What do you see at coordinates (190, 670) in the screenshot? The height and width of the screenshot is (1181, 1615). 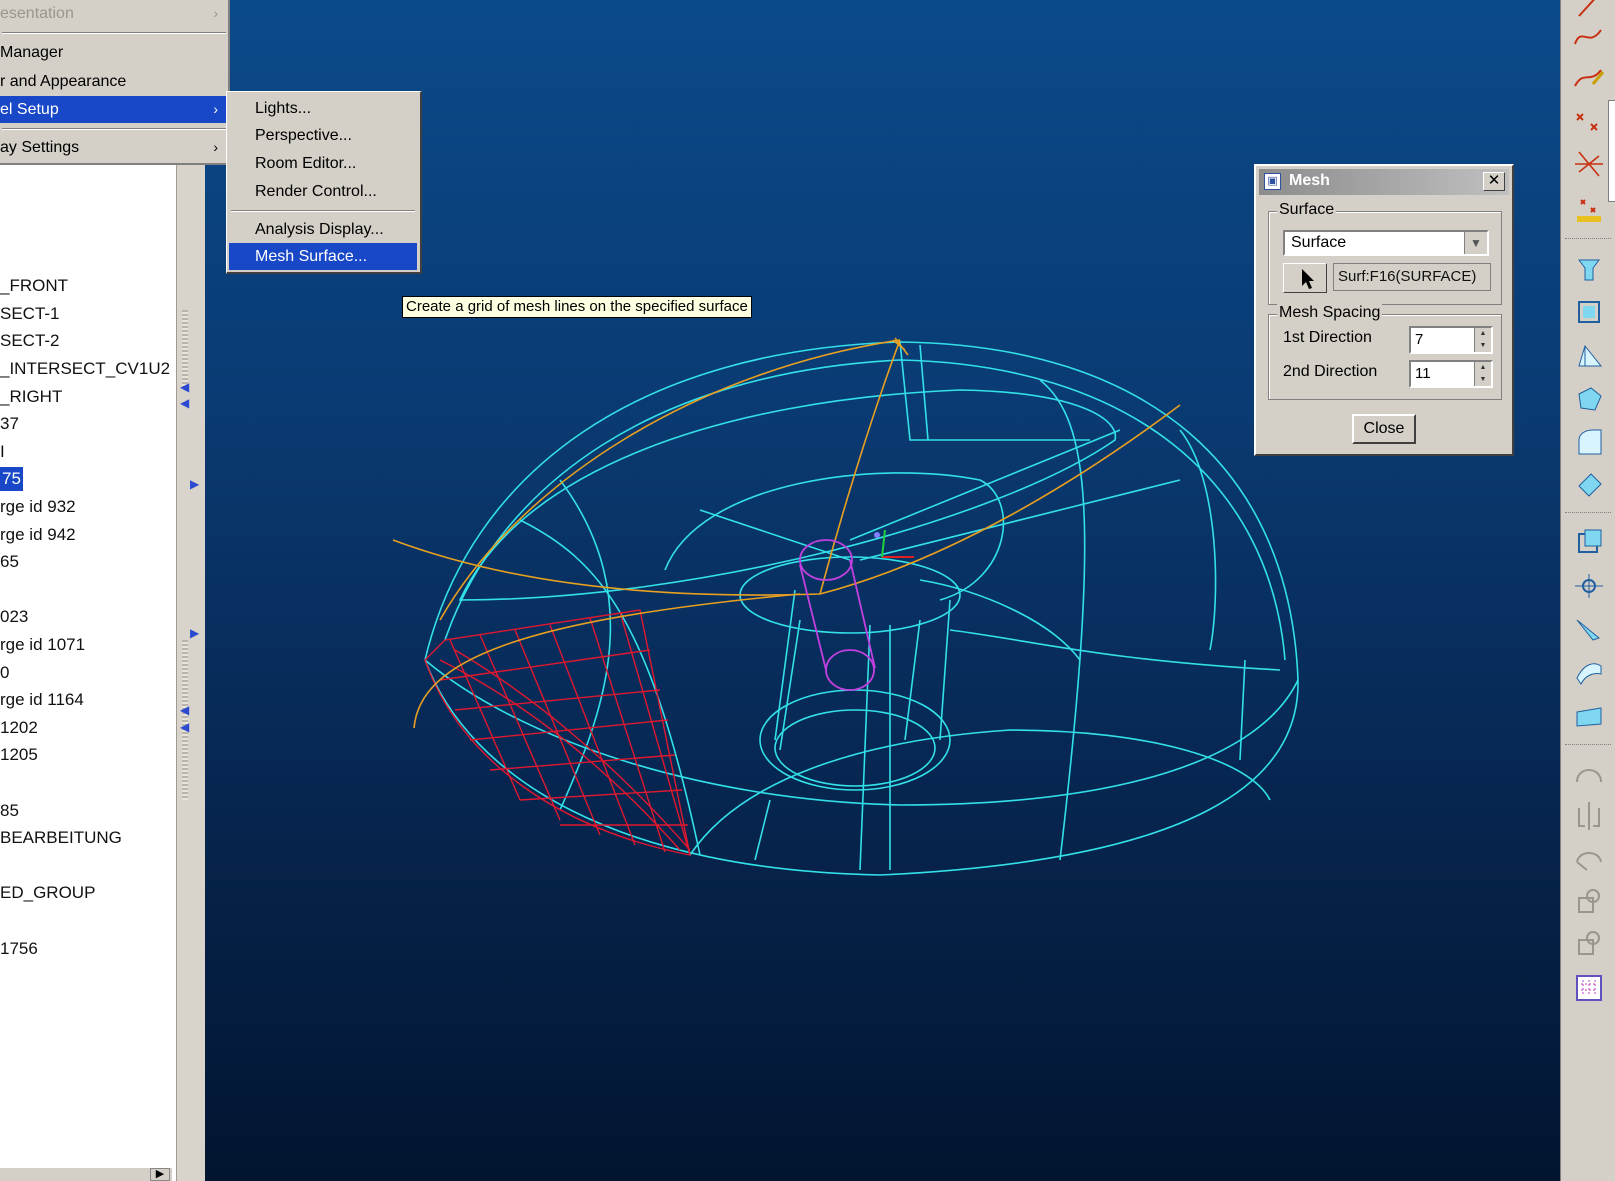 I see `tree-splitter` at bounding box center [190, 670].